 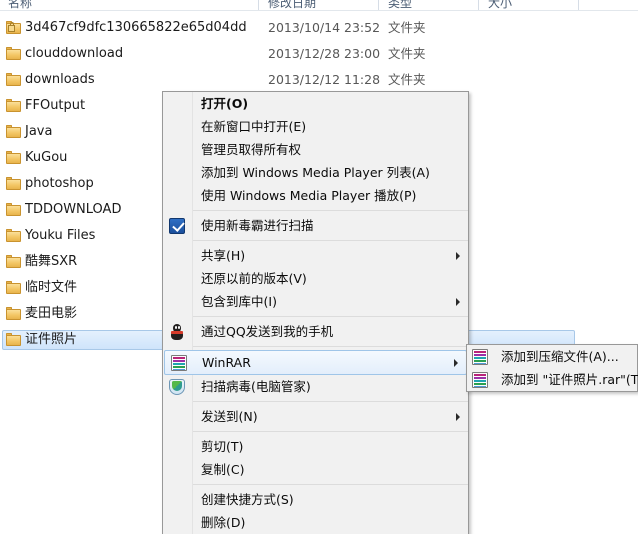 What do you see at coordinates (315, 522) in the screenshot?
I see `menu-item: 删除(D)` at bounding box center [315, 522].